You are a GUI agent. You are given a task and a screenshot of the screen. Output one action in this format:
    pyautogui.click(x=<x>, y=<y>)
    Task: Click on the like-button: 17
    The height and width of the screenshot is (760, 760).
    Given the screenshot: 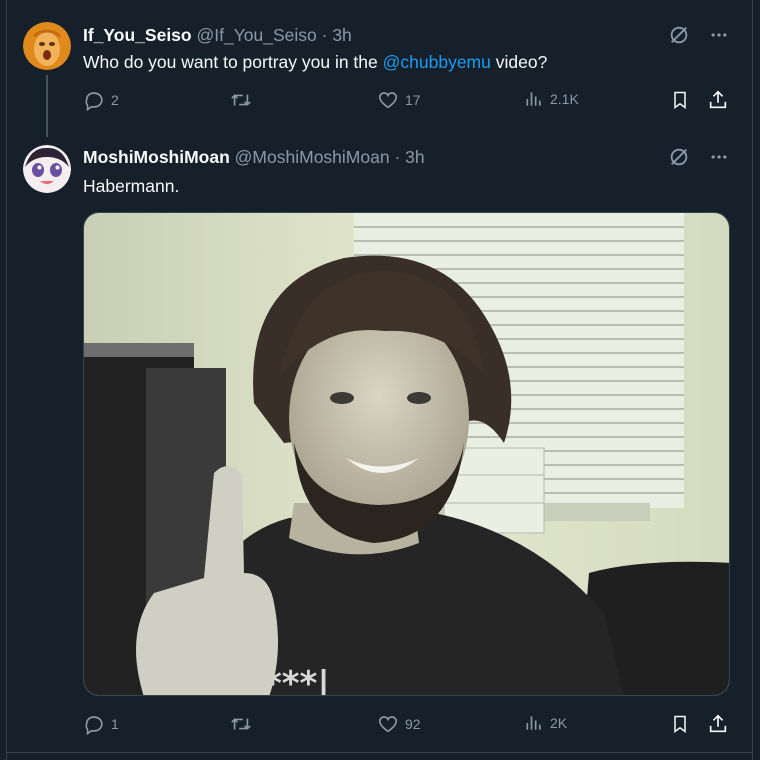 What is the action you would take?
    pyautogui.click(x=399, y=100)
    